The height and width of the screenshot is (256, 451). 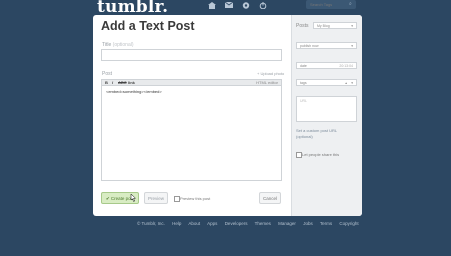 I want to click on mouse-cursor-icon, so click(x=133, y=198).